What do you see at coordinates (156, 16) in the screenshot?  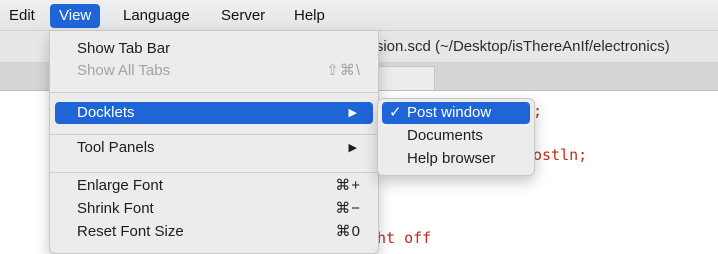 I see `menu-language: Language` at bounding box center [156, 16].